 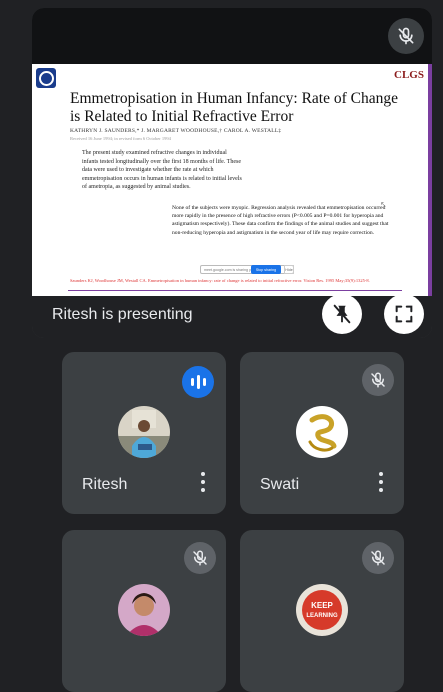 I want to click on presenter-mic-off-icon, so click(x=406, y=36).